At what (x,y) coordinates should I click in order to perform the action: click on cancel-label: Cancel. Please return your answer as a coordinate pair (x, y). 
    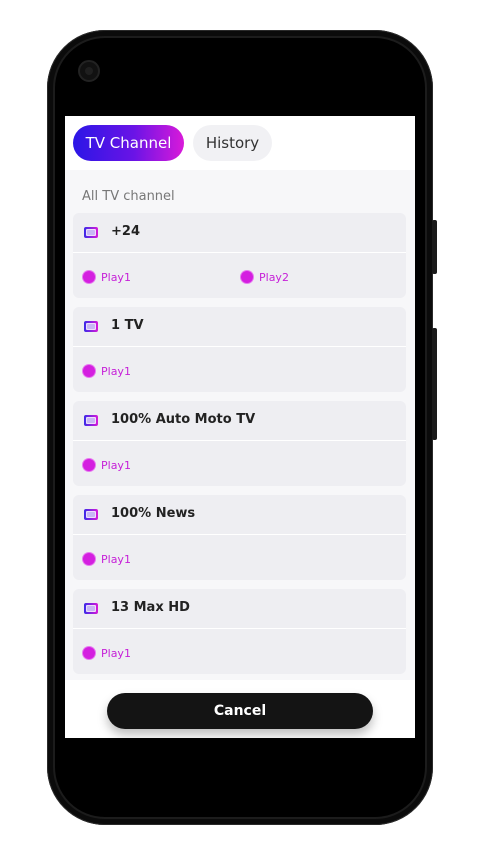
    Looking at the image, I should click on (240, 711).